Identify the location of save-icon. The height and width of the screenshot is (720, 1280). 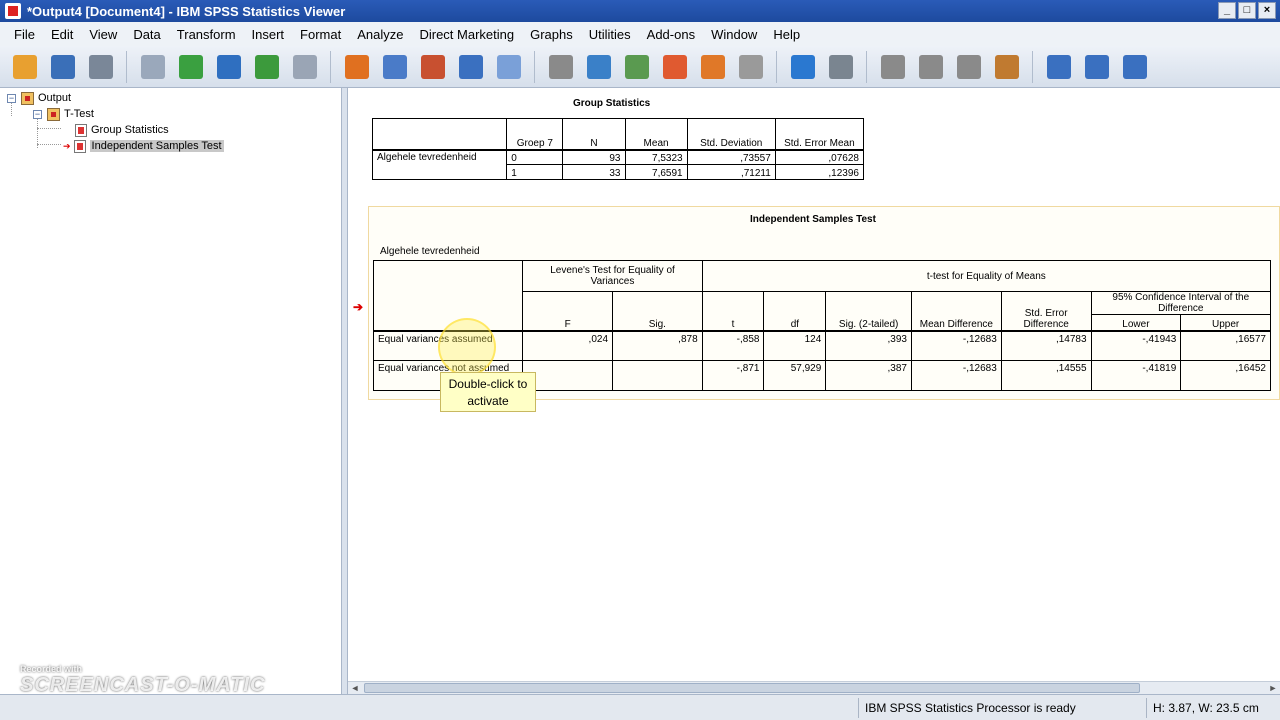
(63, 66).